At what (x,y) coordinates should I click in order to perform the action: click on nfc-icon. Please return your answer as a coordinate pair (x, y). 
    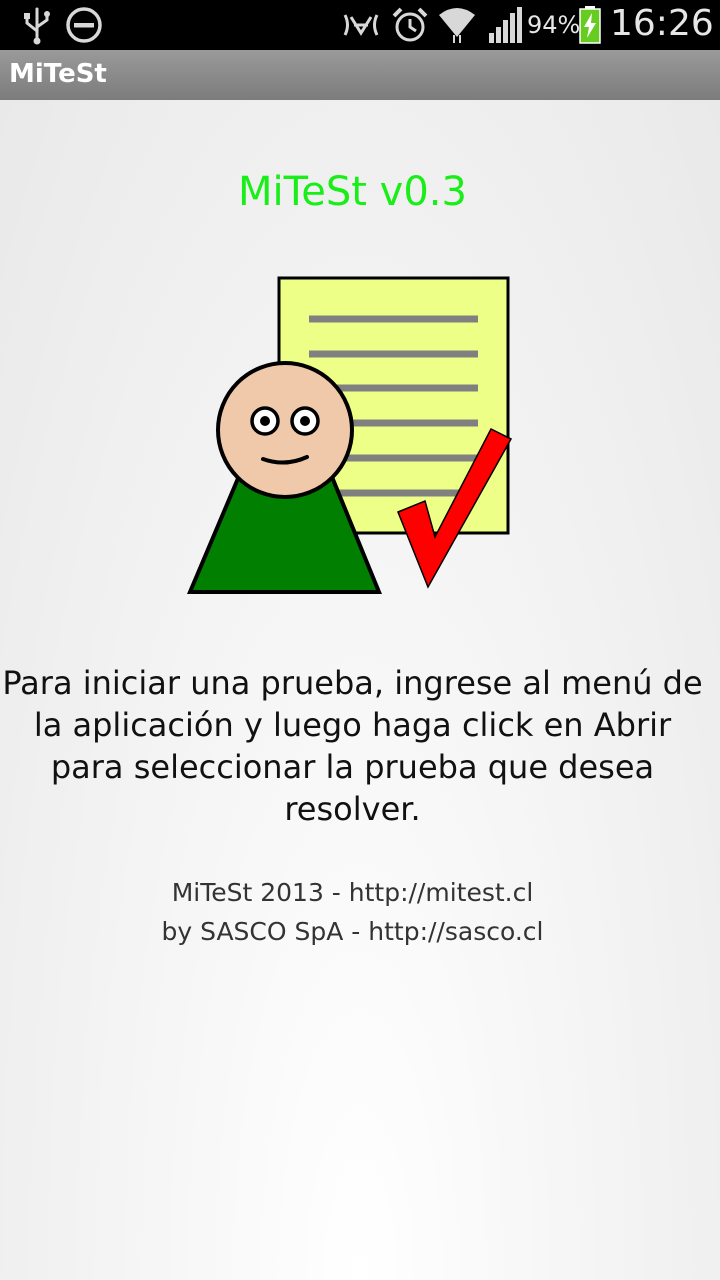
    Looking at the image, I should click on (361, 25).